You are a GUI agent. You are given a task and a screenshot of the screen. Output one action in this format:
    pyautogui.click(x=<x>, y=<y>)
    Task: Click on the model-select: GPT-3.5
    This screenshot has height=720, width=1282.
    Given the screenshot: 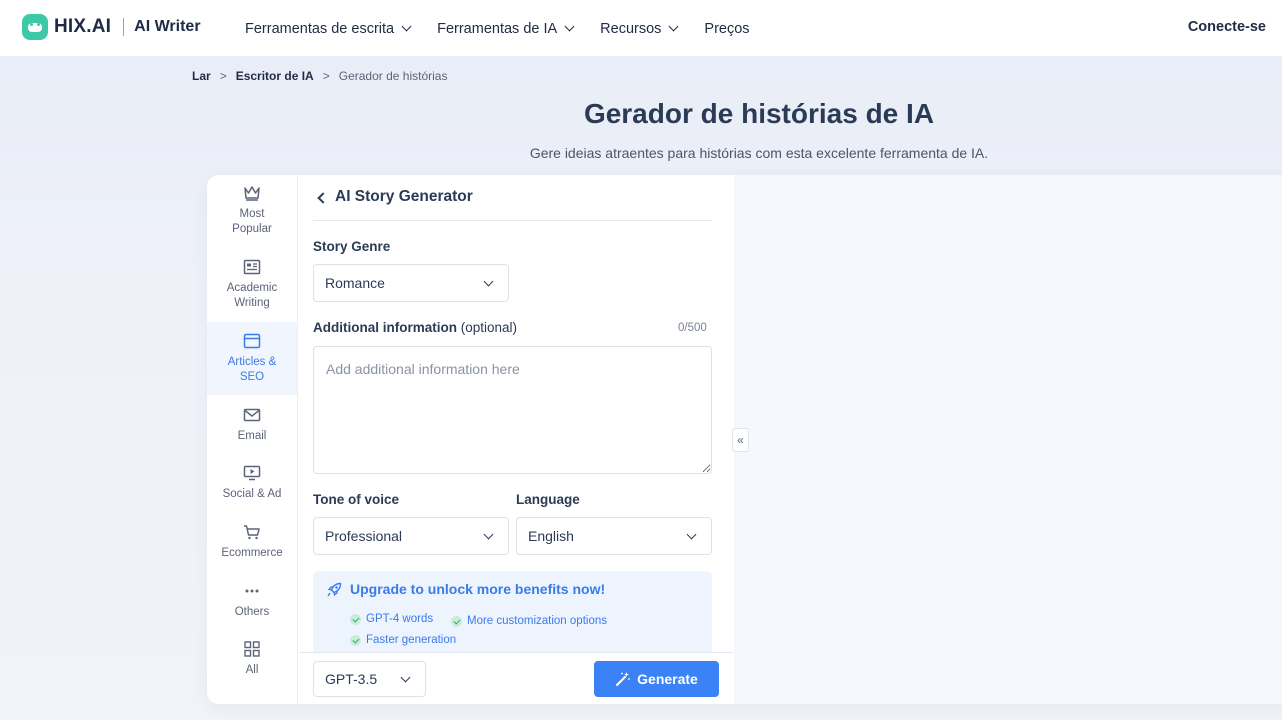 What is the action you would take?
    pyautogui.click(x=369, y=679)
    